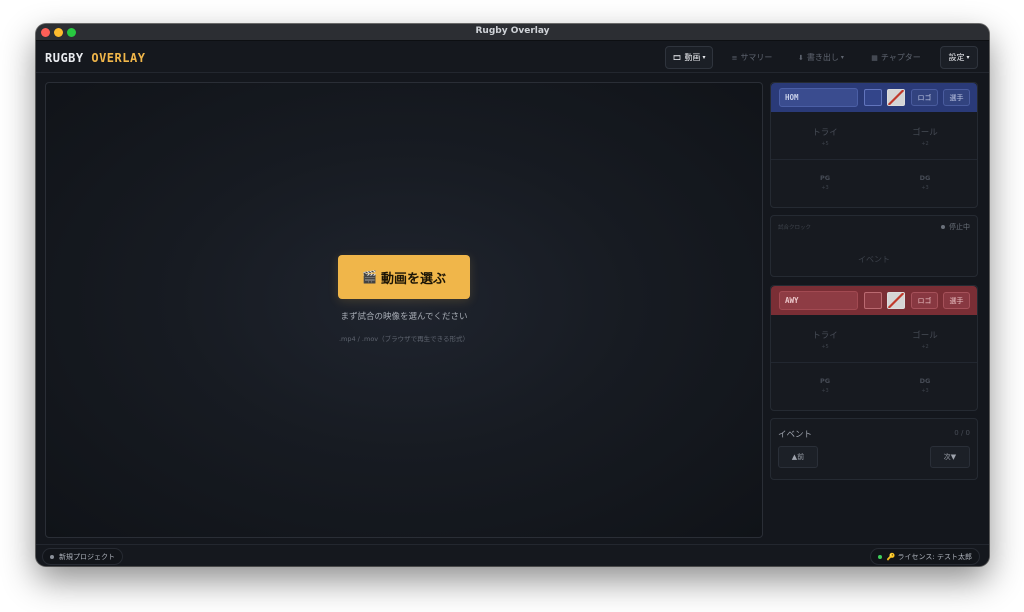 Image resolution: width=1024 pixels, height=612 pixels. Describe the element at coordinates (925, 133) in the screenshot. I see `home-goal-label: ゴール` at that location.